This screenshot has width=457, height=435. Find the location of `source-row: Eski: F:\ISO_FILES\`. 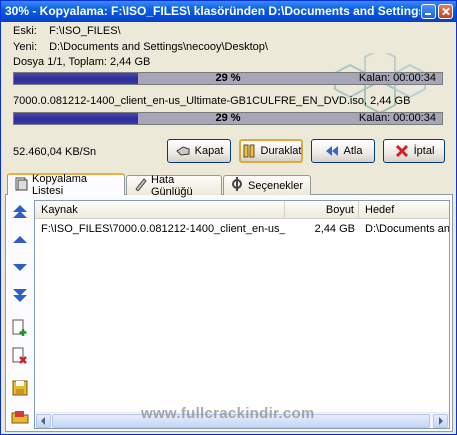

source-row: Eski: F:\ISO_FILES\ is located at coordinates (67, 31).